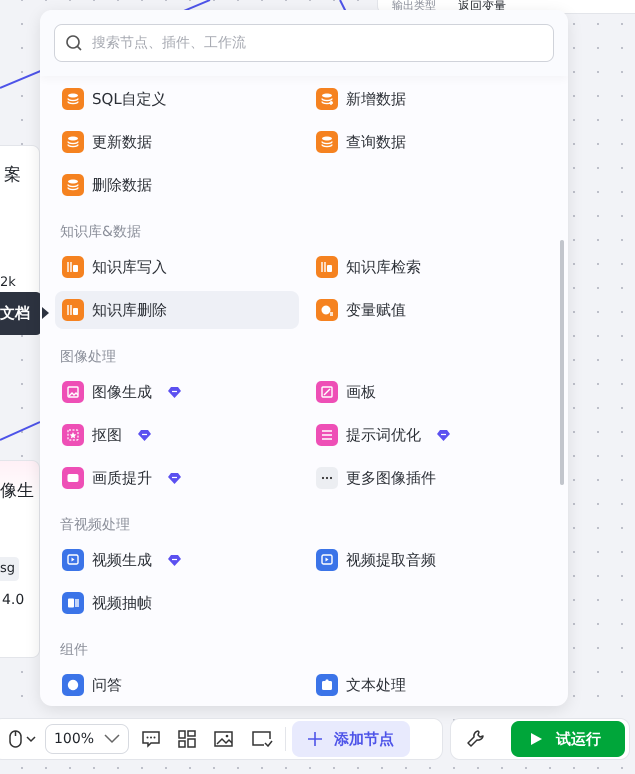 The width and height of the screenshot is (635, 774). I want to click on section-heading: 知识库&数据, so click(100, 232).